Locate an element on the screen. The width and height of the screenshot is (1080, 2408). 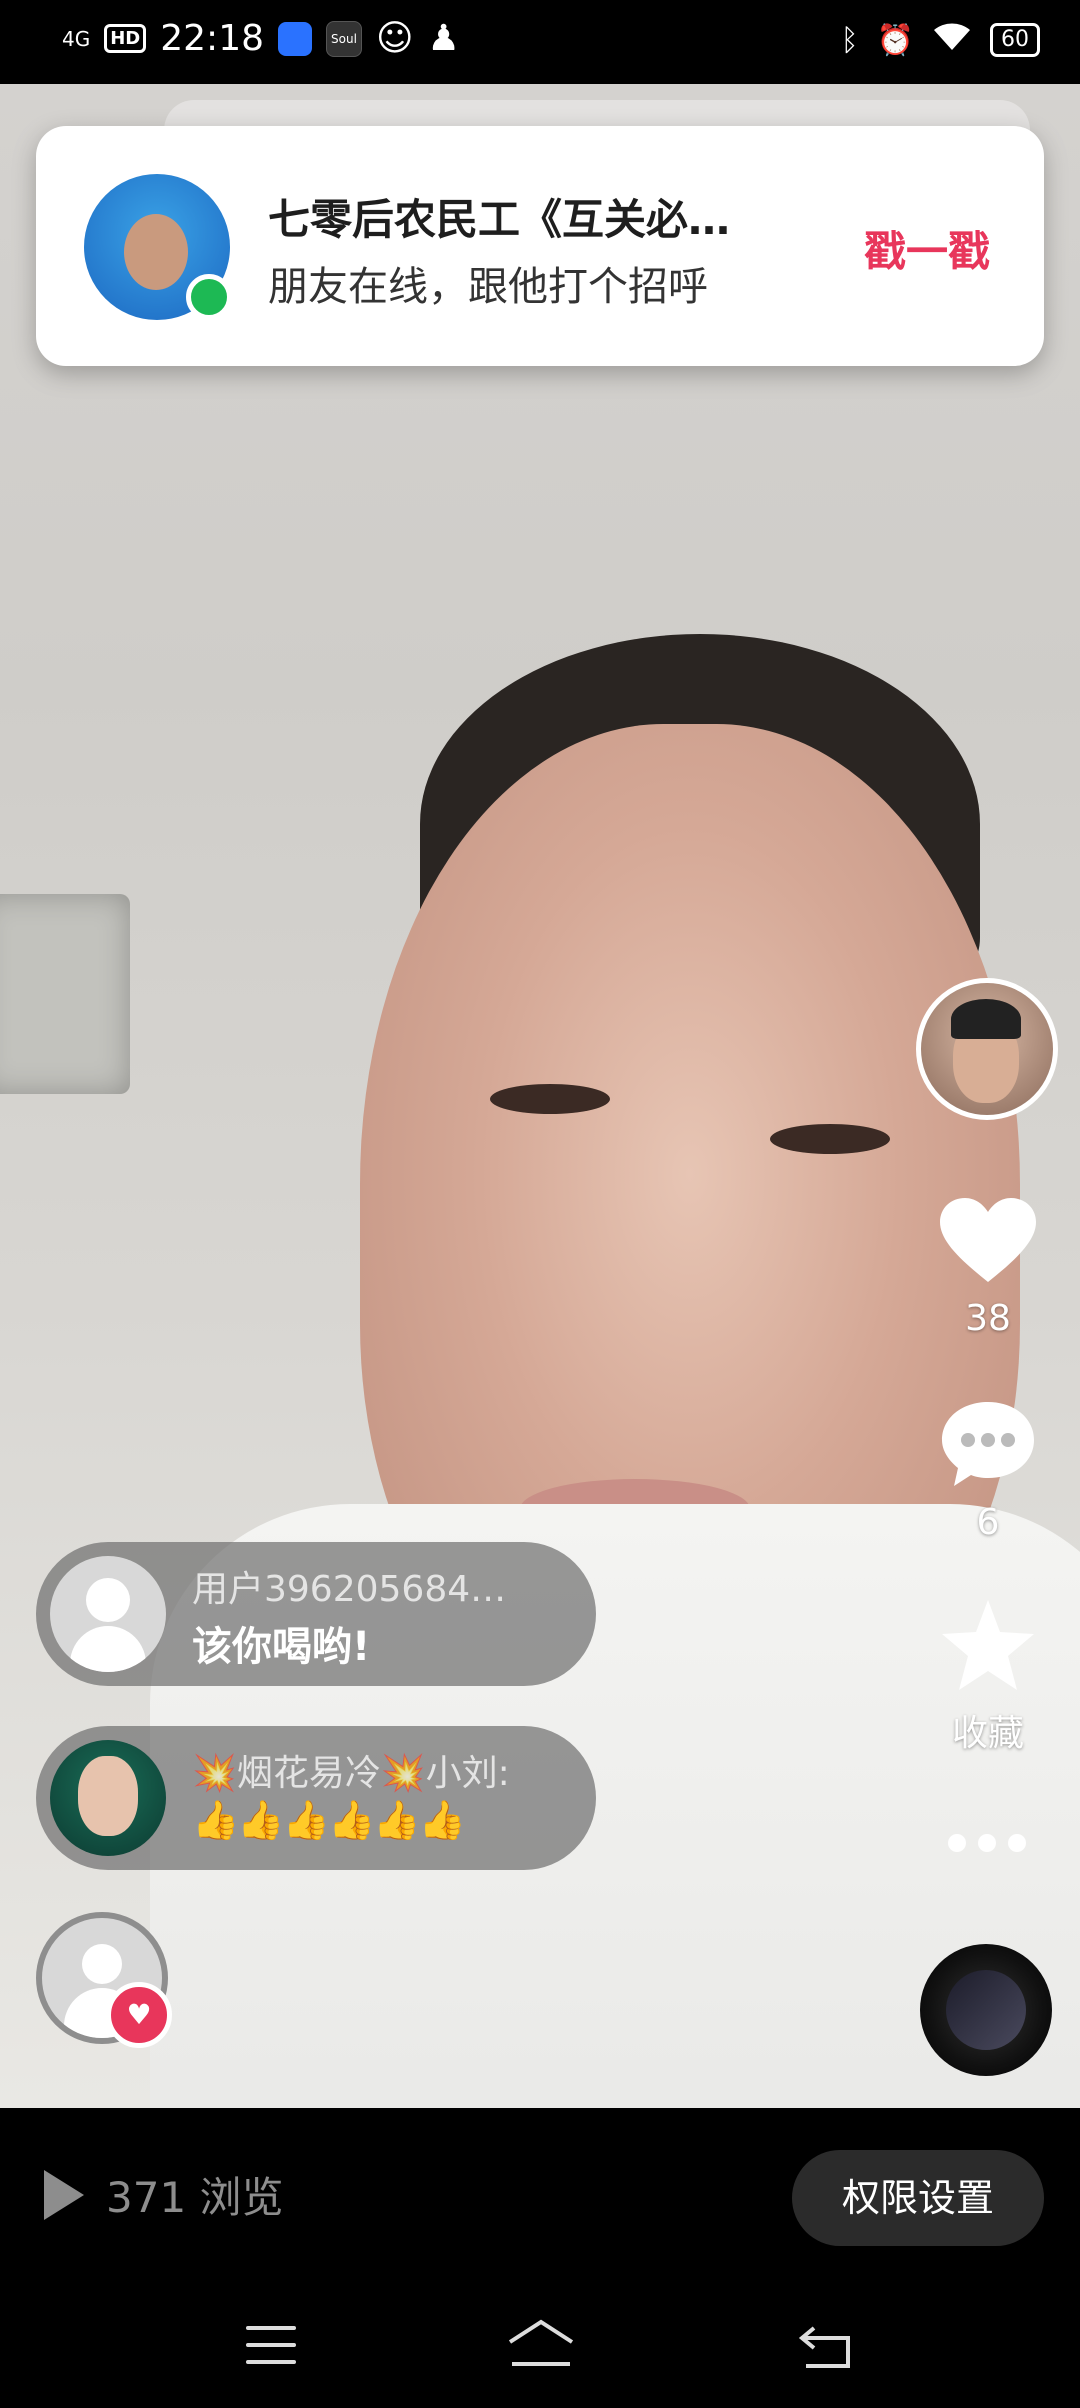
notification-subtitle: 朋友在线，跟他打个招呼 is located at coordinates (488, 287).